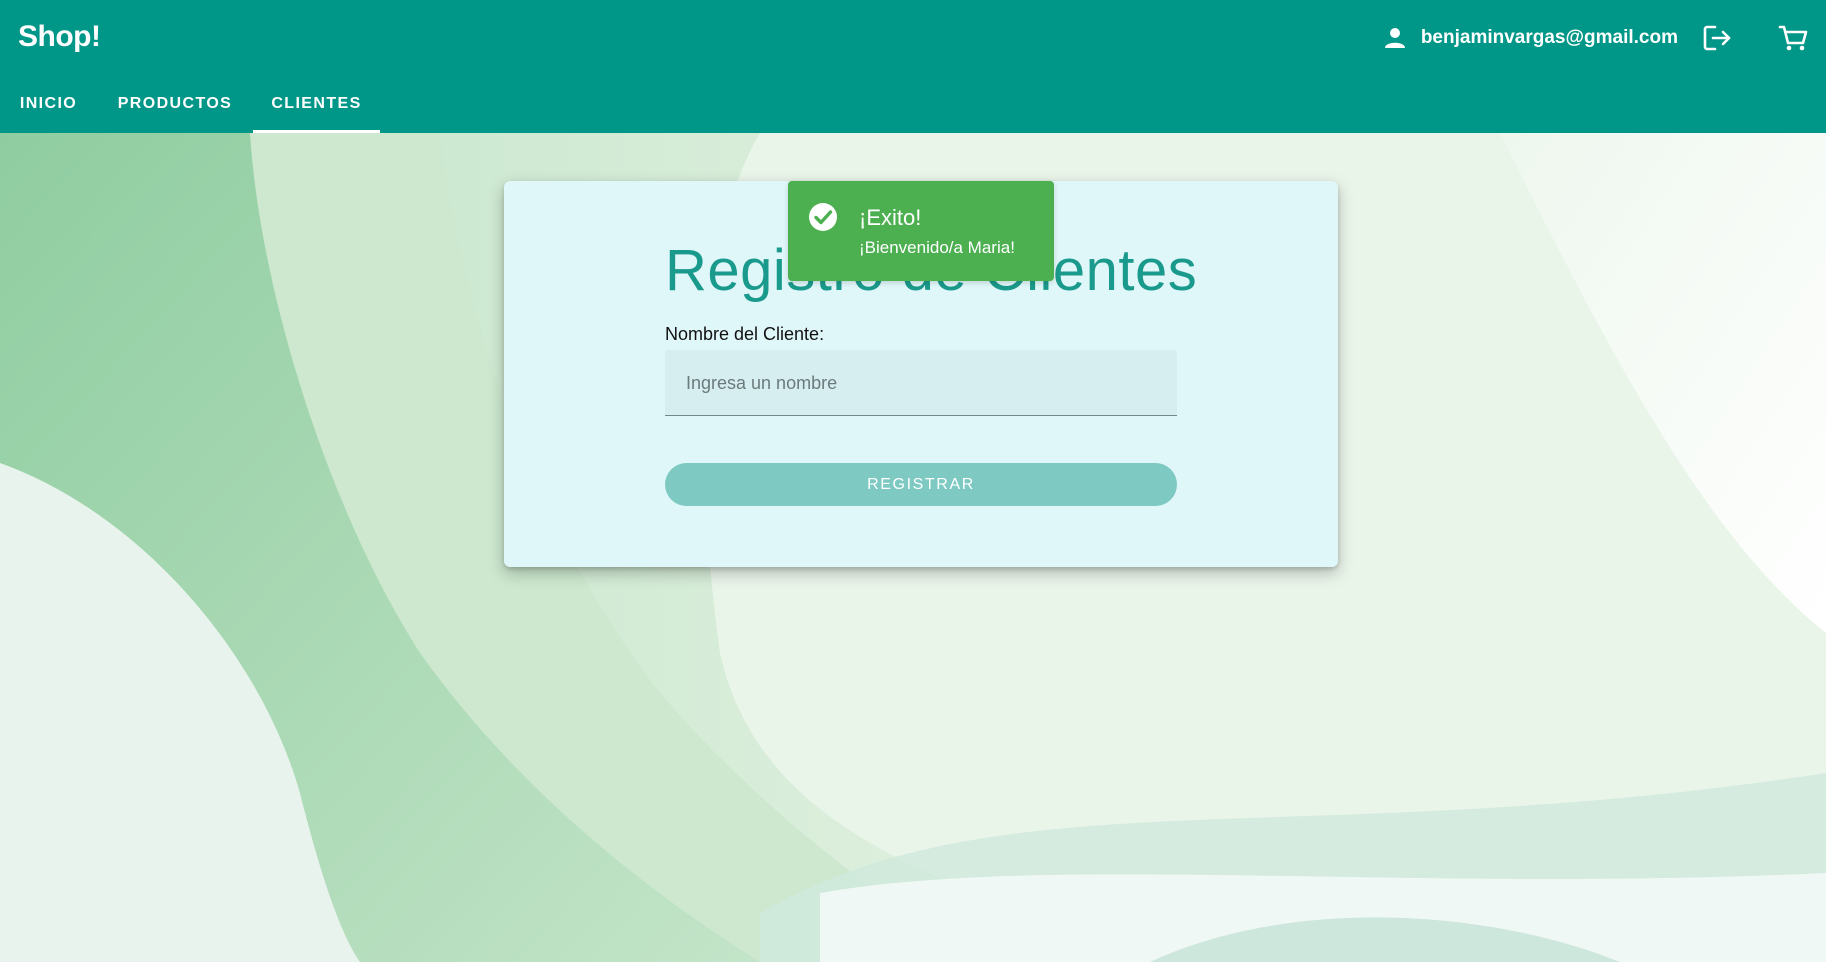 This screenshot has width=1826, height=962. Describe the element at coordinates (175, 106) in the screenshot. I see `tab-productos: PRODUCTOS` at that location.